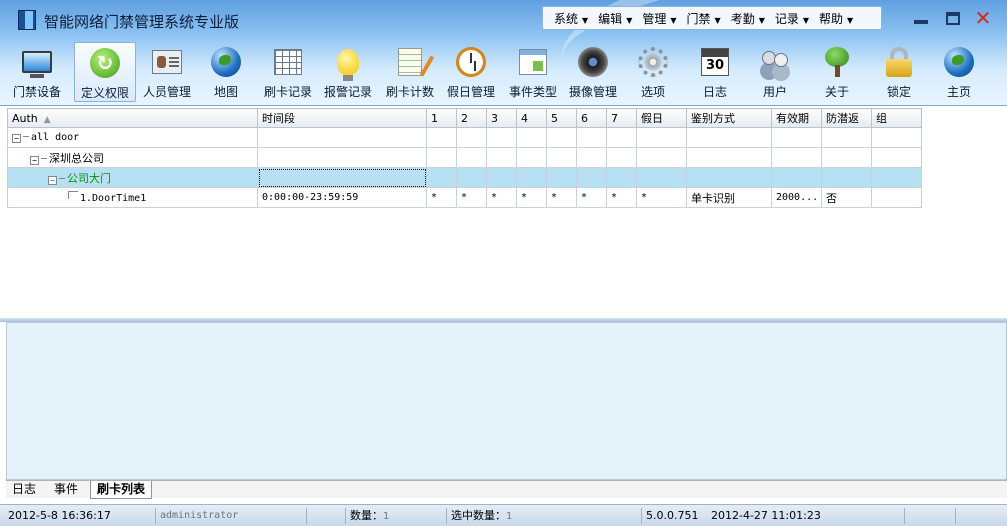  What do you see at coordinates (105, 72) in the screenshot?
I see `toolbar-define-permissions: ↻ 定义权限` at bounding box center [105, 72].